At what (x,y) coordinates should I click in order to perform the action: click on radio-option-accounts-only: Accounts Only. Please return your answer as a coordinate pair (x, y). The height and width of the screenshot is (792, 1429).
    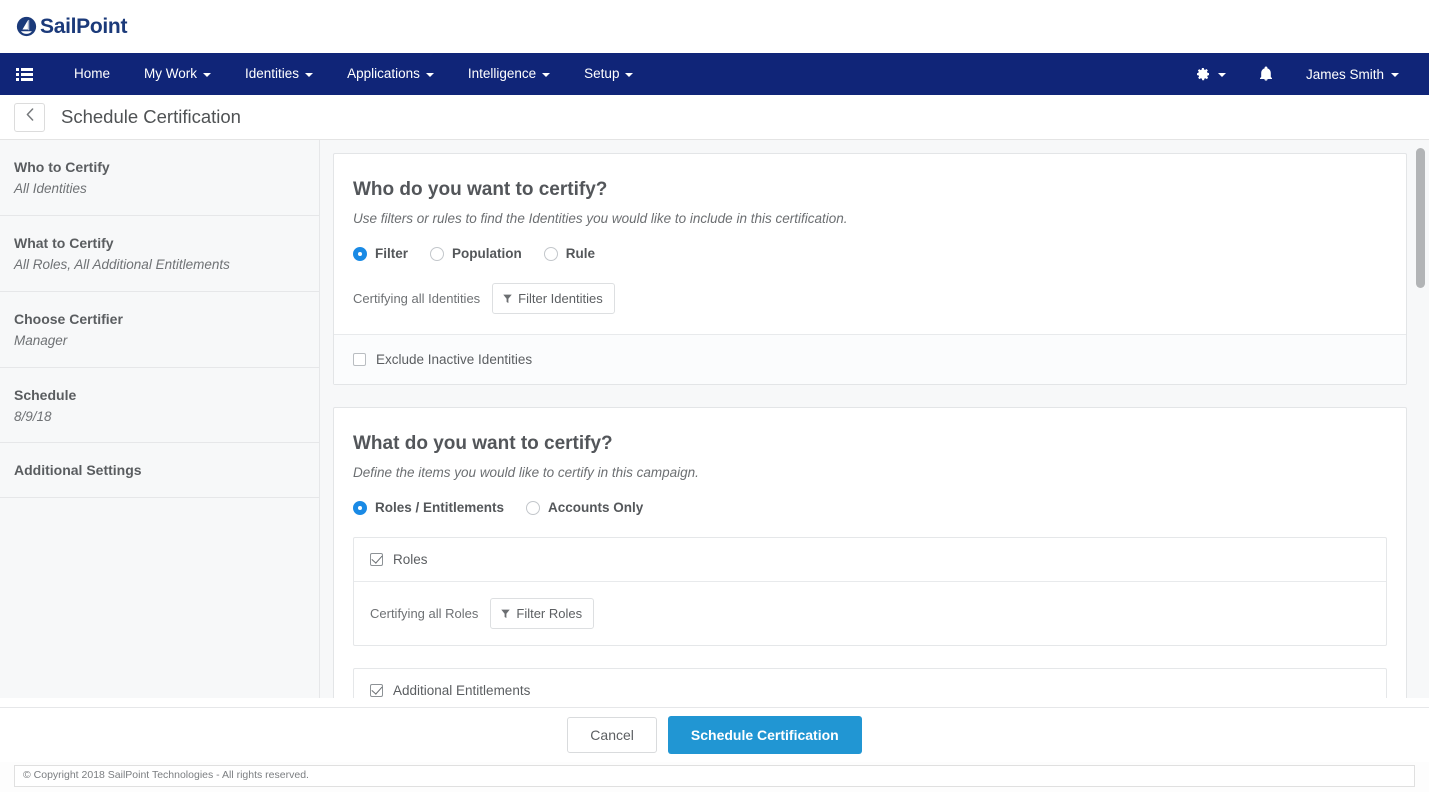
    Looking at the image, I should click on (584, 507).